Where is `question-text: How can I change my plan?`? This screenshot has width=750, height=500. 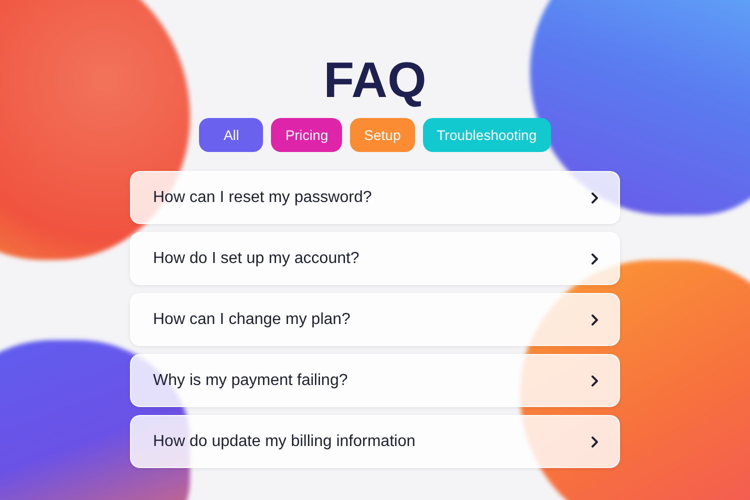
question-text: How can I change my plan? is located at coordinates (251, 319).